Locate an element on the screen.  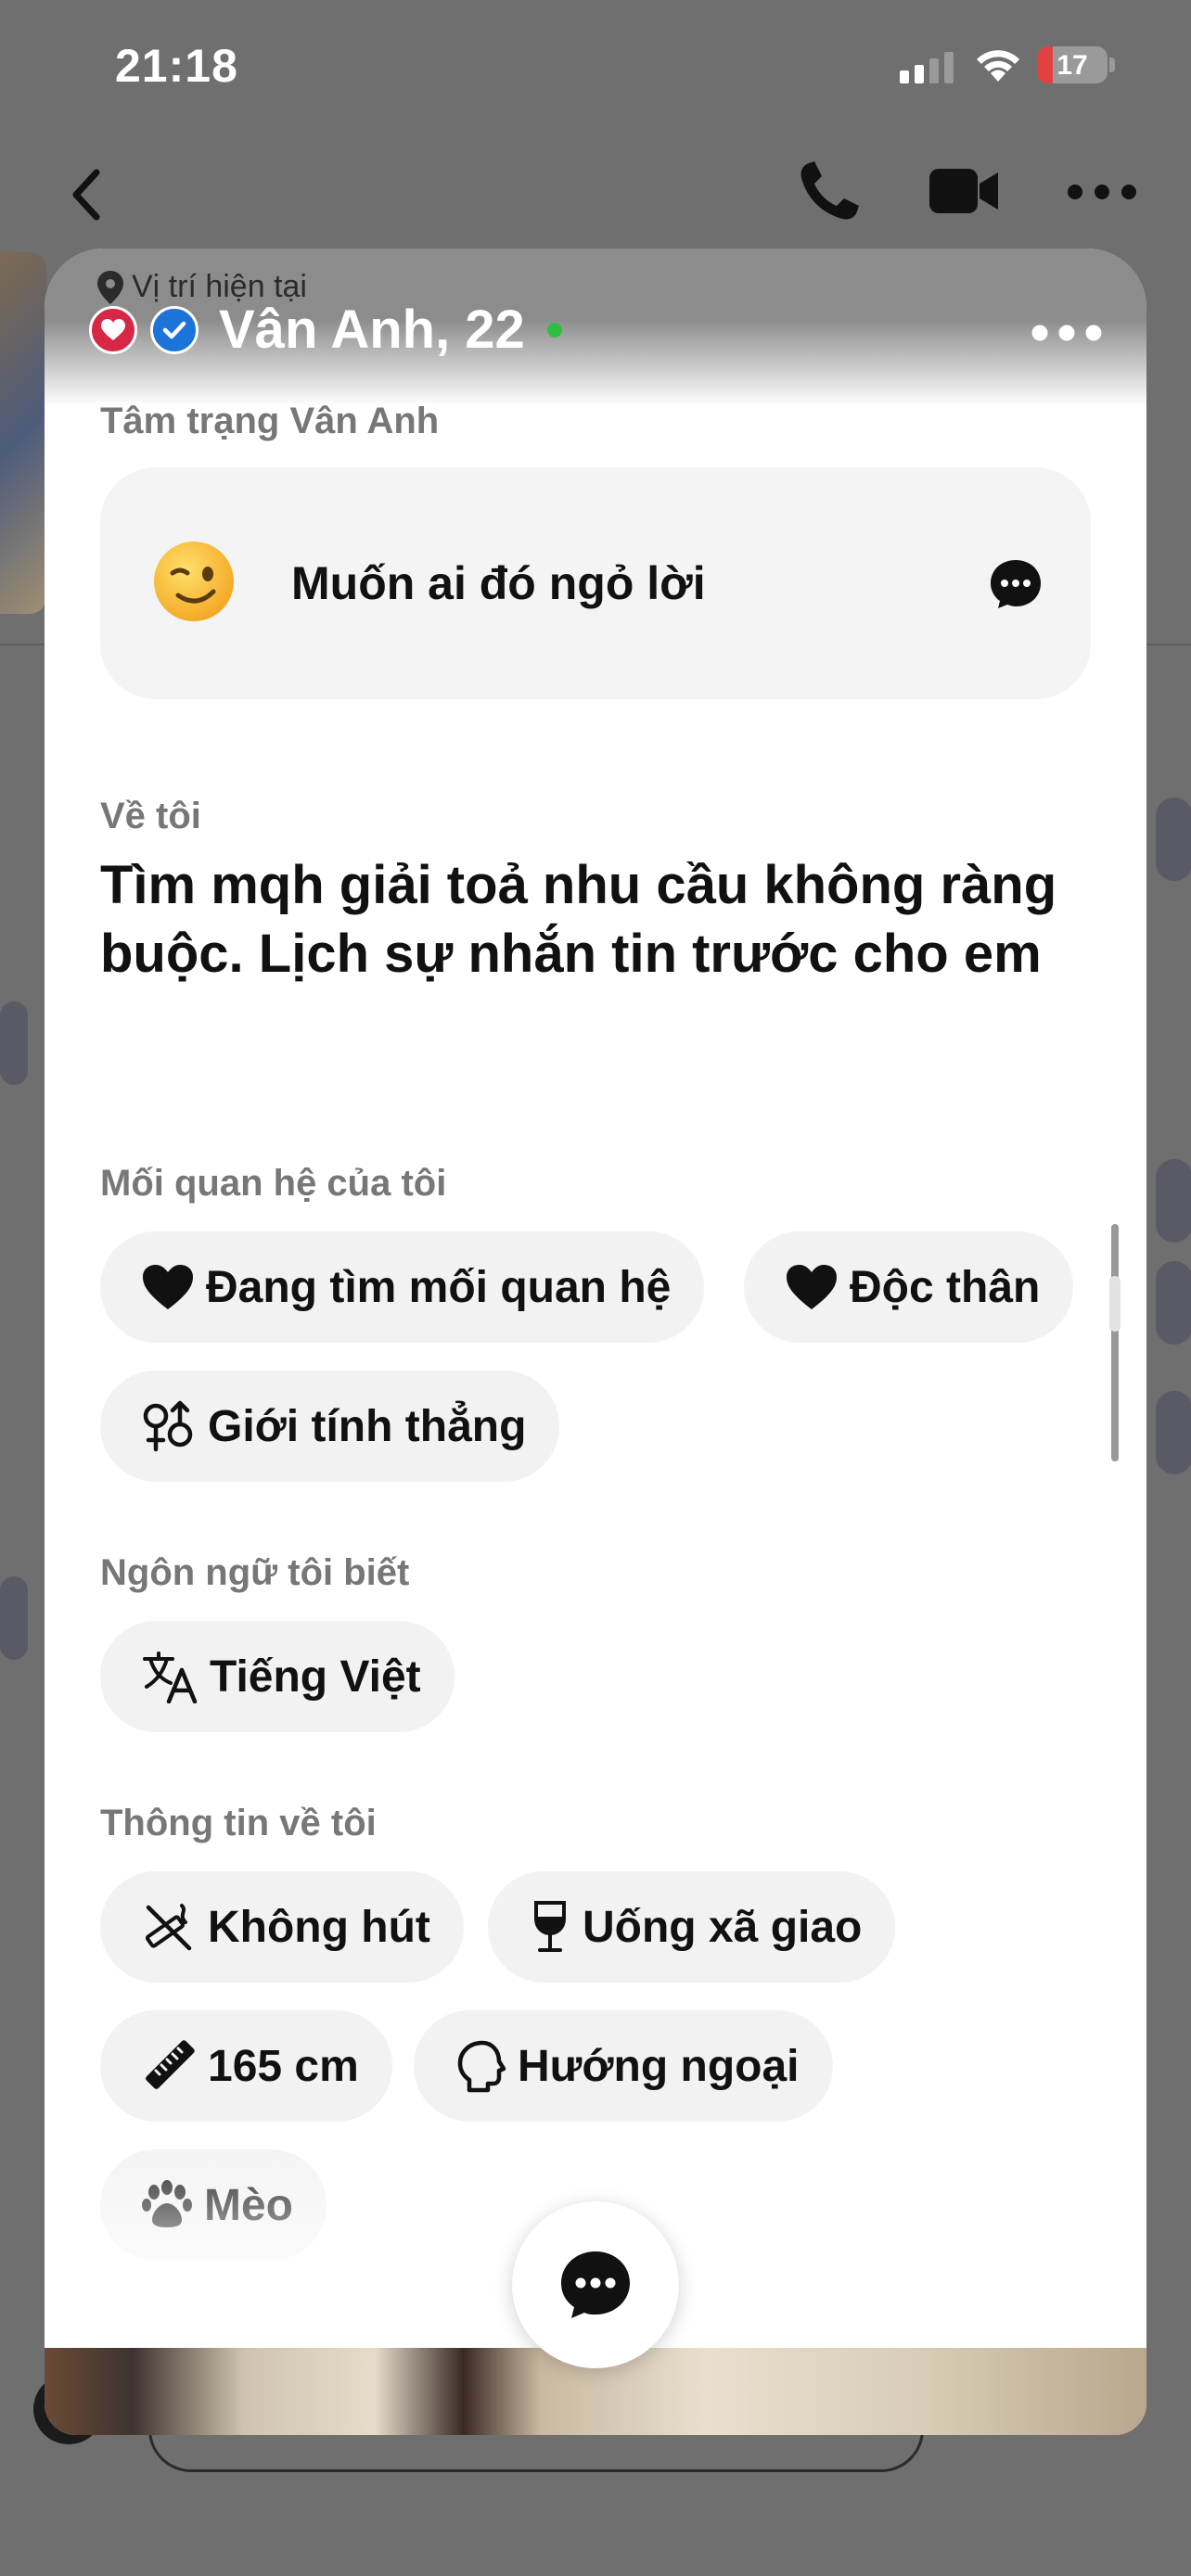
chip-label: Hướng ngoại is located at coordinates (659, 2066).